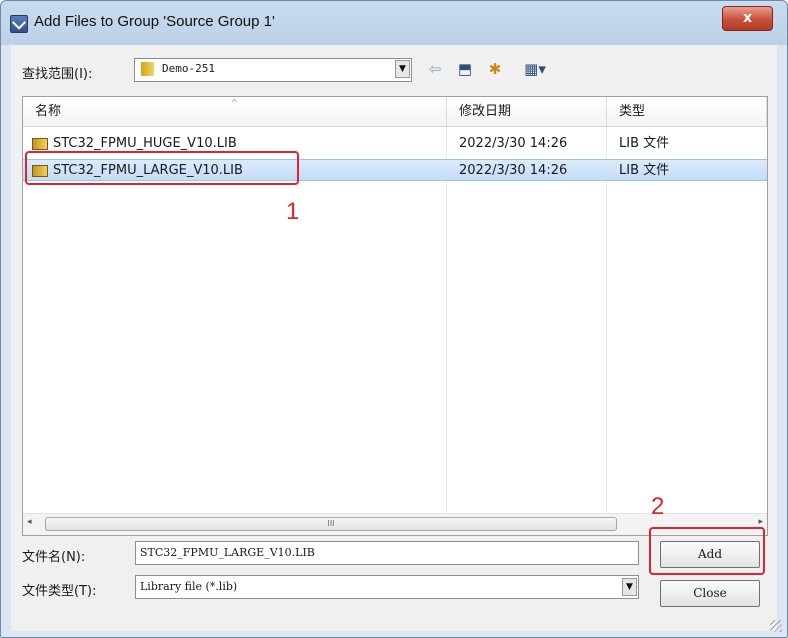 The width and height of the screenshot is (788, 638). What do you see at coordinates (189, 586) in the screenshot?
I see `file-type-value: Library file (*.lib)` at bounding box center [189, 586].